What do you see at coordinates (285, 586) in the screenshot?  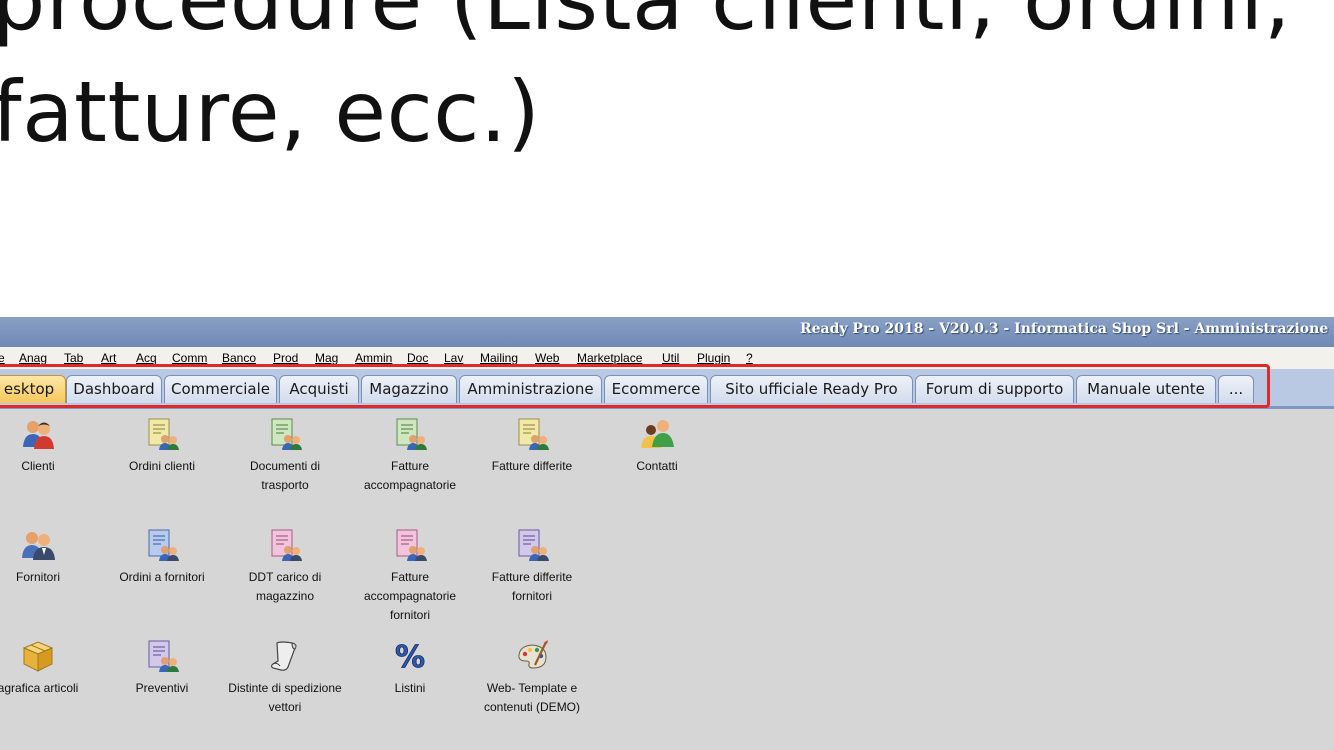 I see `desktop-item-label: DDT carico di magazzino` at bounding box center [285, 586].